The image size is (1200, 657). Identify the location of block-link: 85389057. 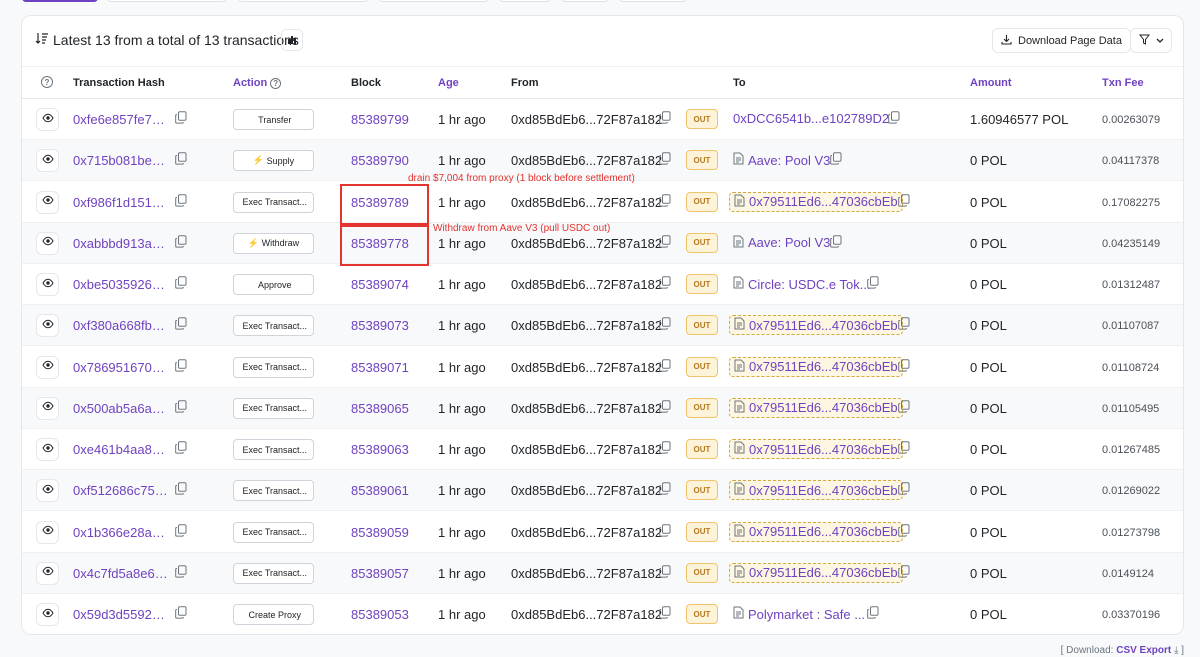
(380, 573).